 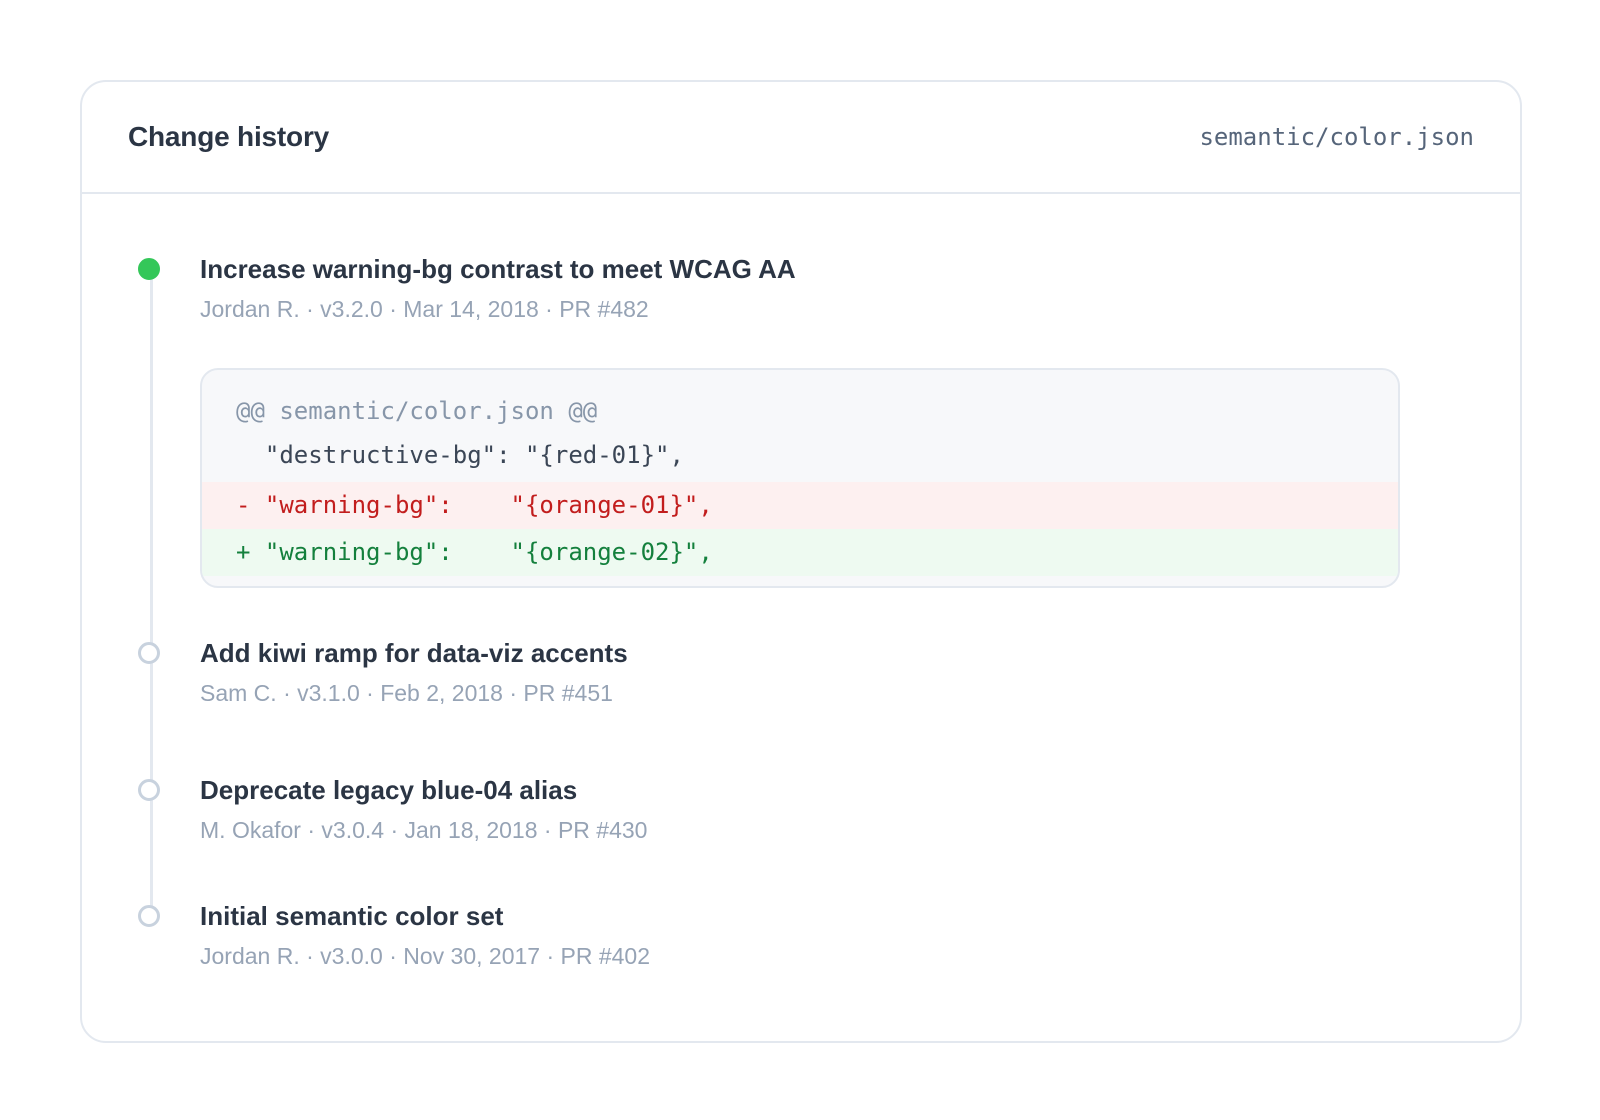 What do you see at coordinates (800, 505) in the screenshot?
I see `diff-removed-line: - "warning-bg": "{orange-01}",` at bounding box center [800, 505].